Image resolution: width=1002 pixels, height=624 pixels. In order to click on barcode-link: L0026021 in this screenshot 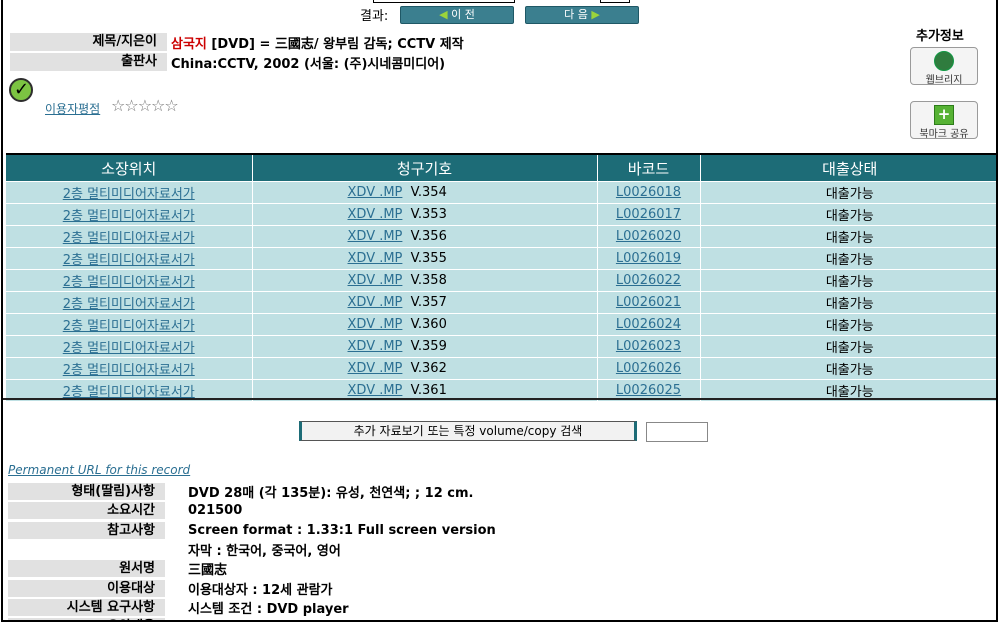, I will do `click(648, 302)`.